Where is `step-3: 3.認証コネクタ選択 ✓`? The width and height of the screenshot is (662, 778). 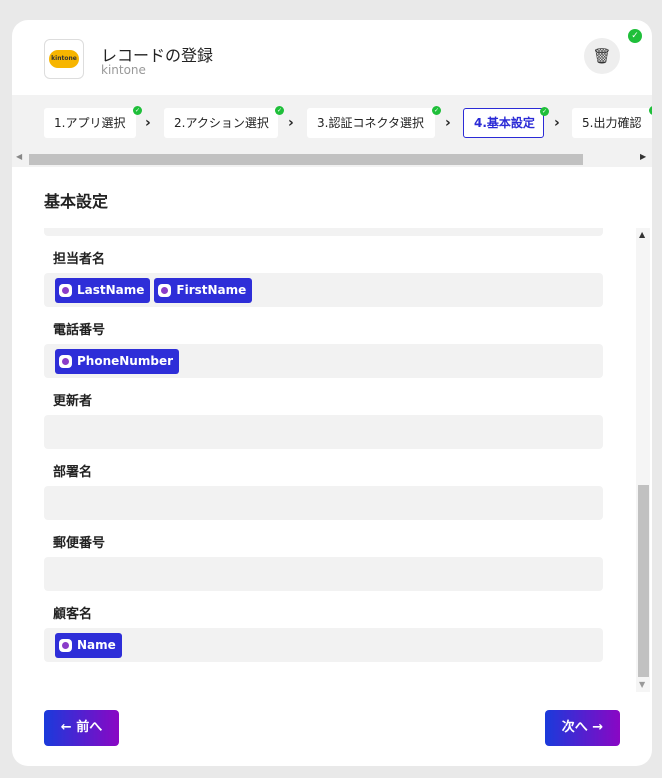
step-3: 3.認証コネクタ選択 ✓ is located at coordinates (374, 122).